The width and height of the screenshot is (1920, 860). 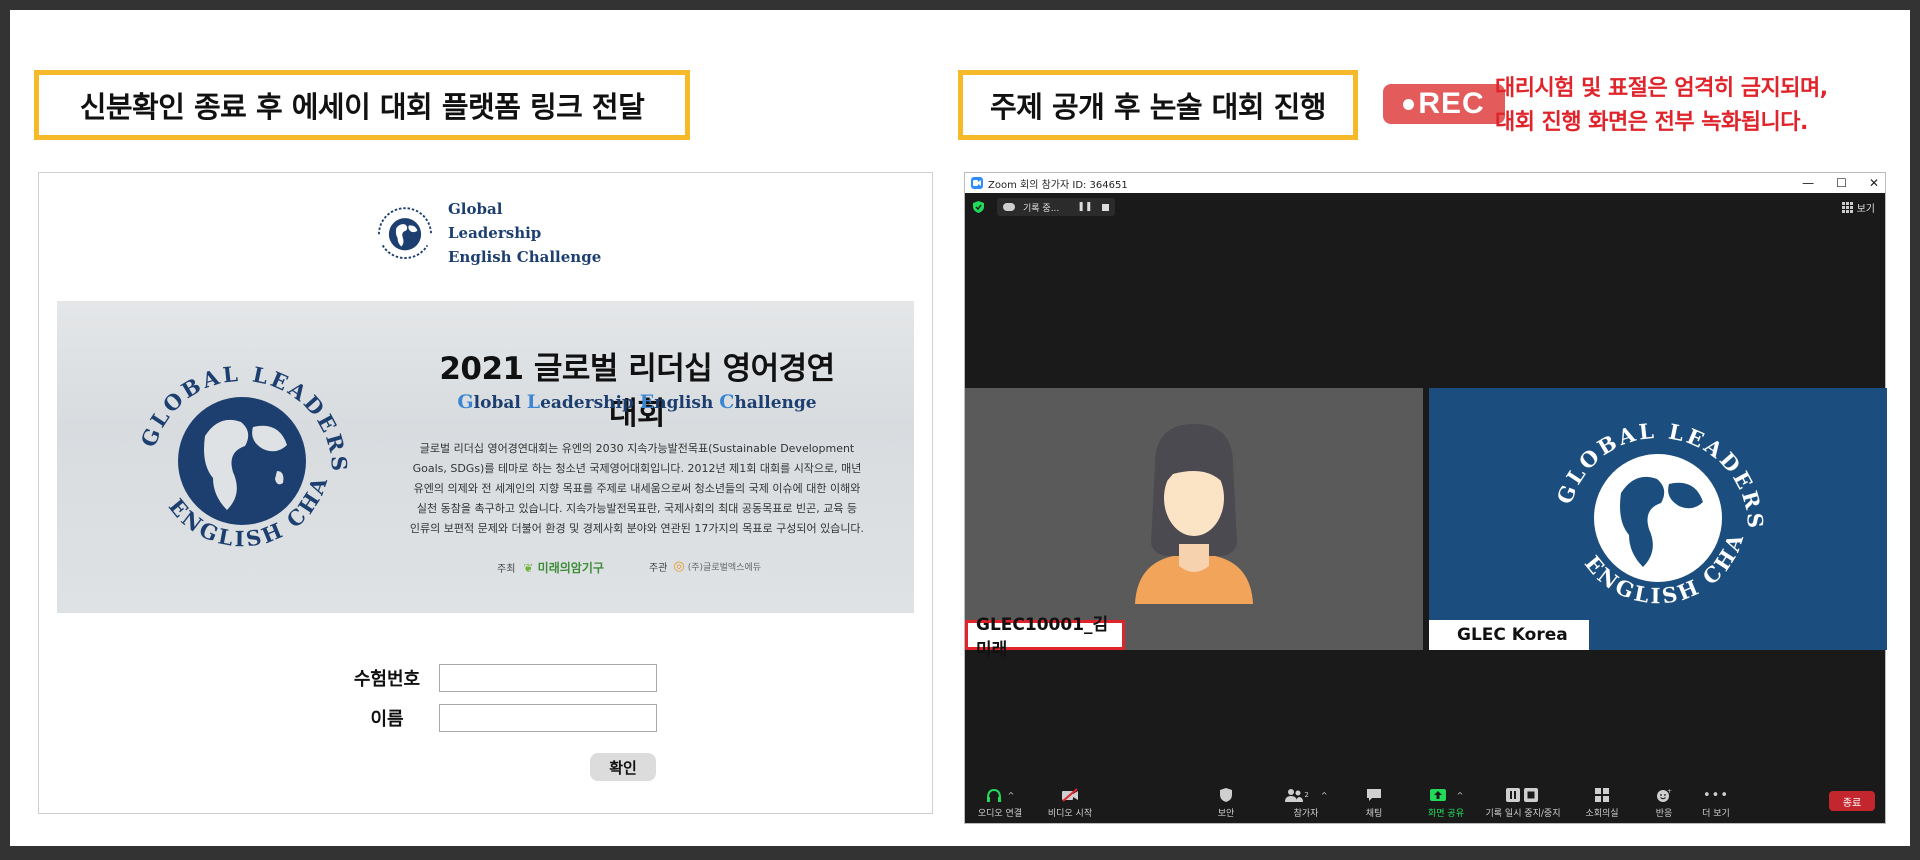 What do you see at coordinates (1158, 105) in the screenshot?
I see `caption-right: 주제 공개 후 논술 대회 진행` at bounding box center [1158, 105].